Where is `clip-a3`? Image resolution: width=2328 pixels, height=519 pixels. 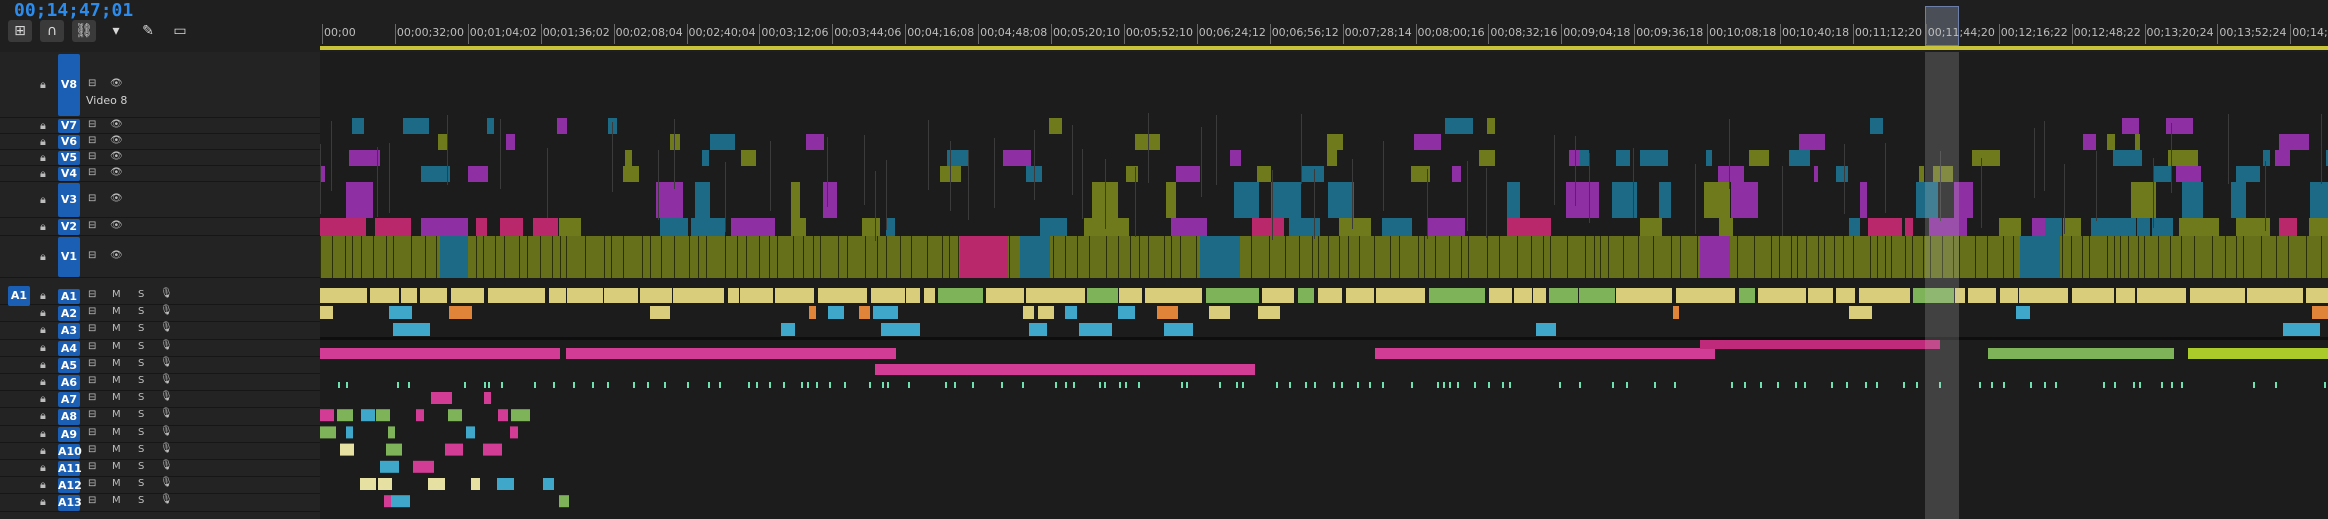 clip-a3 is located at coordinates (2301, 329).